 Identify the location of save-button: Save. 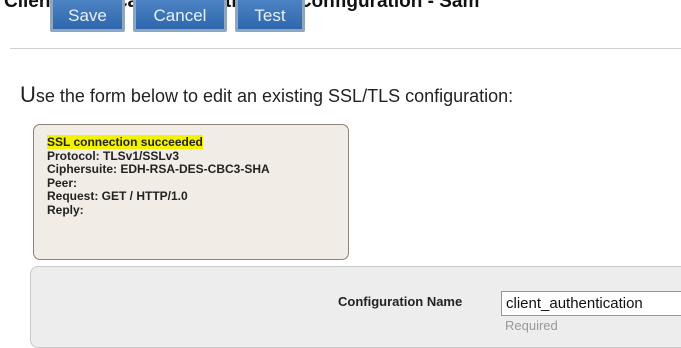
(87, 16).